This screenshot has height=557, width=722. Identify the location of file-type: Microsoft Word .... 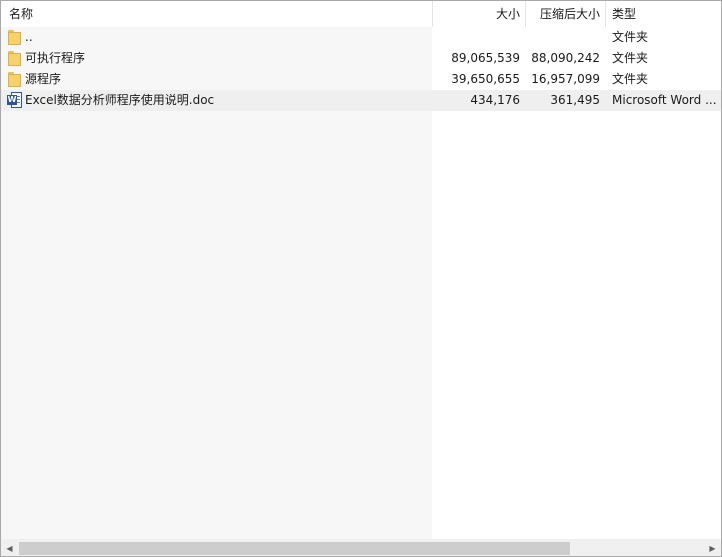
(664, 100).